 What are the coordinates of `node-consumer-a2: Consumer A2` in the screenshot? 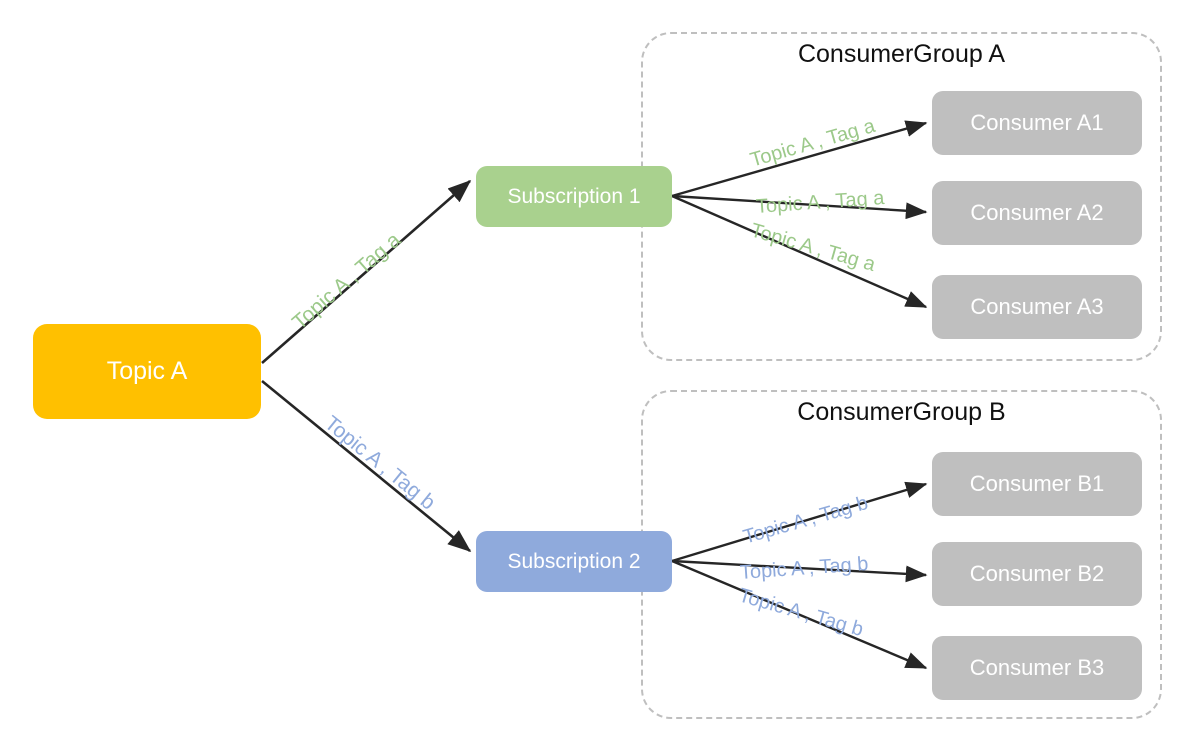 It's located at (1037, 213).